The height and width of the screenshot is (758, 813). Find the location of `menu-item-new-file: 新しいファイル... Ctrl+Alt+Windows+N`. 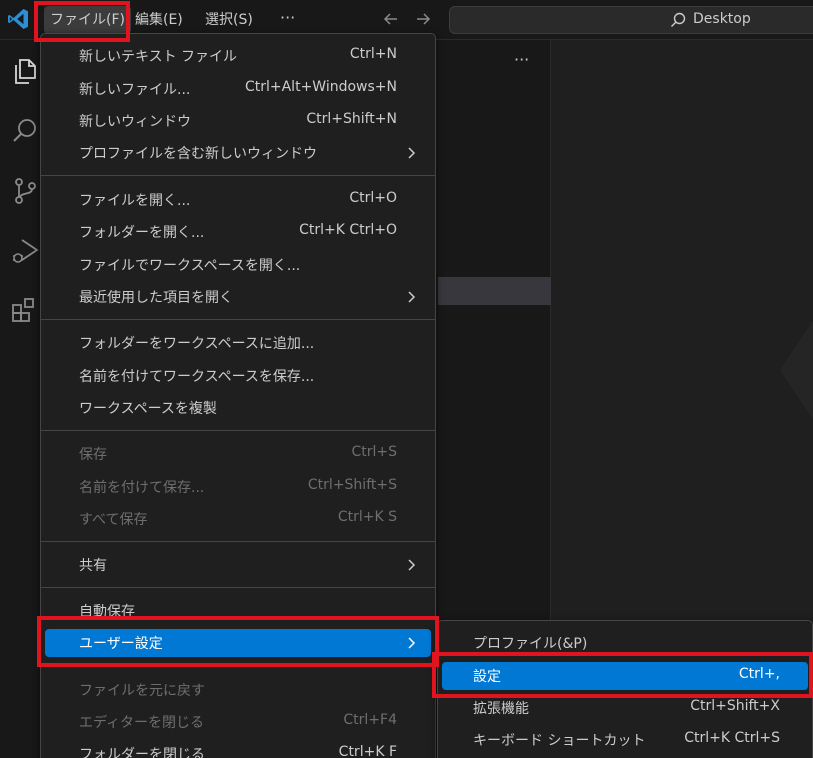

menu-item-new-file: 新しいファイル... Ctrl+Alt+Windows+N is located at coordinates (238, 89).